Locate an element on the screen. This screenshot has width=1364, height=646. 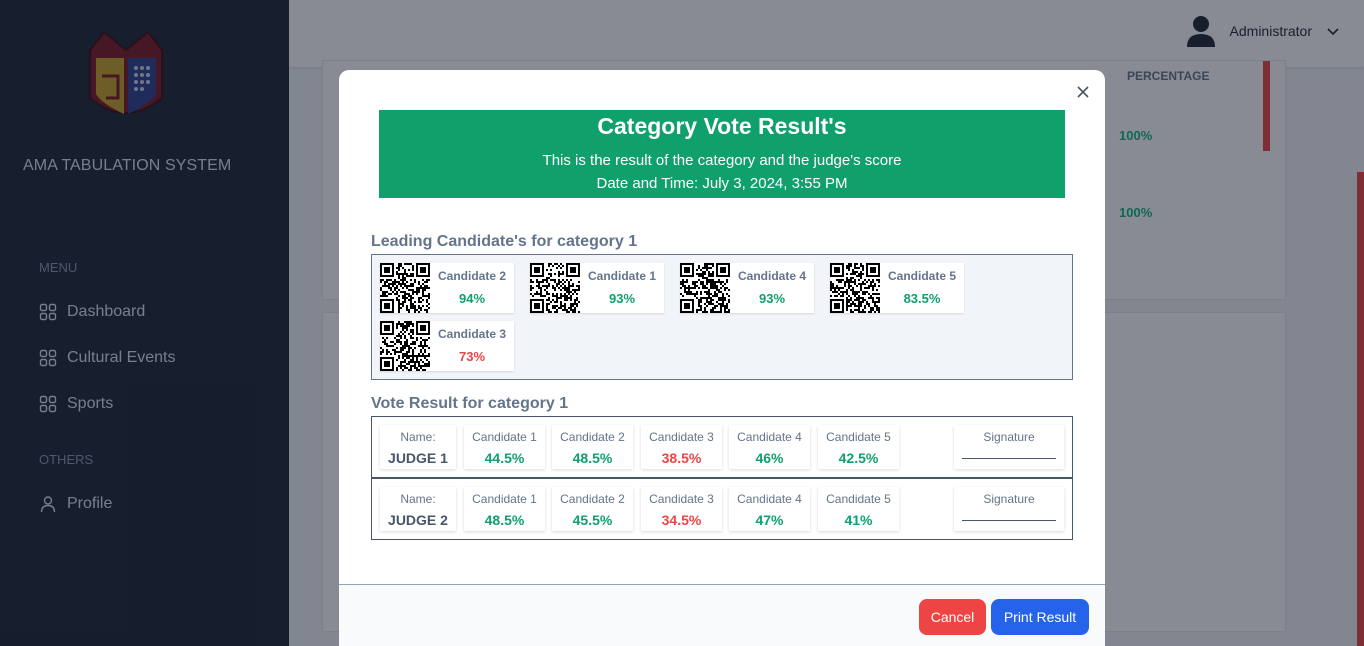
score-cell: Candidate 1 48.5% is located at coordinates (504, 509).